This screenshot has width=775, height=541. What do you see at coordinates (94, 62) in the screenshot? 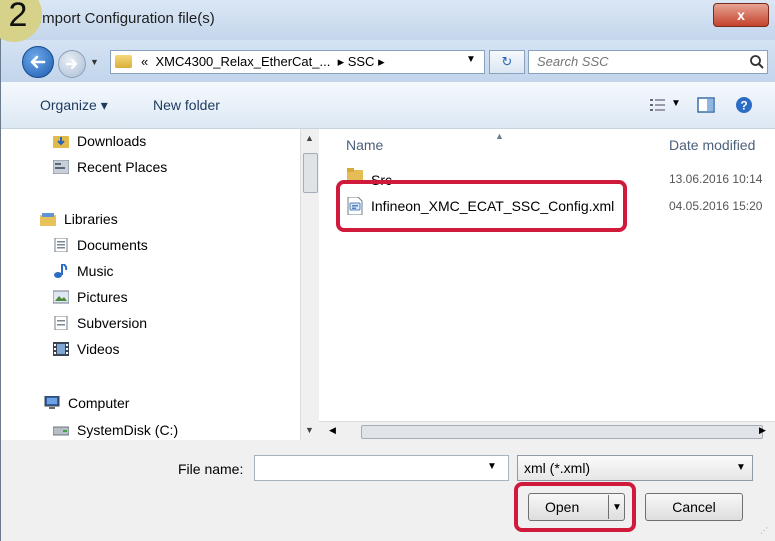
I see `recent-locations-dropdown-icon: ▼` at bounding box center [94, 62].